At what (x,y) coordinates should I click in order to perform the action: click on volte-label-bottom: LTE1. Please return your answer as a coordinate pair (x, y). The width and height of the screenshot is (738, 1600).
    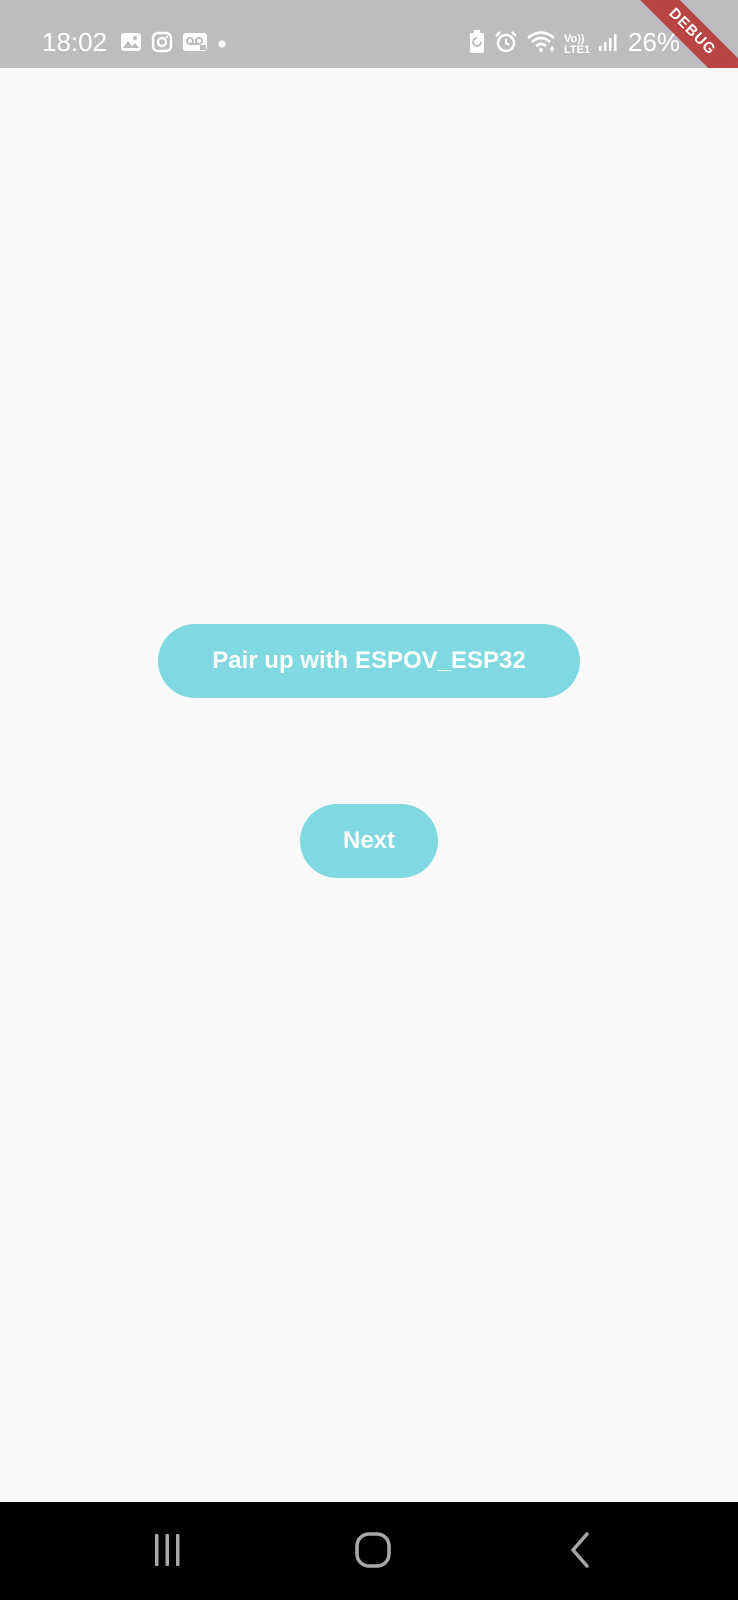
    Looking at the image, I should click on (577, 49).